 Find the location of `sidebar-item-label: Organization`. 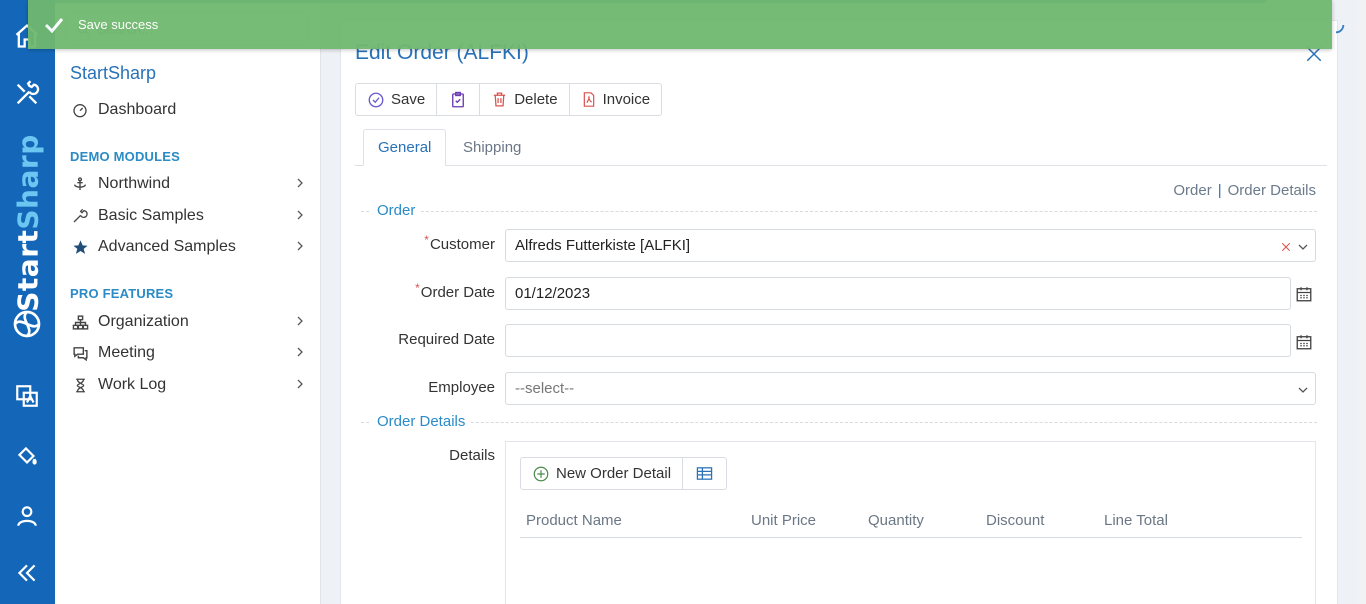

sidebar-item-label: Organization is located at coordinates (143, 321).